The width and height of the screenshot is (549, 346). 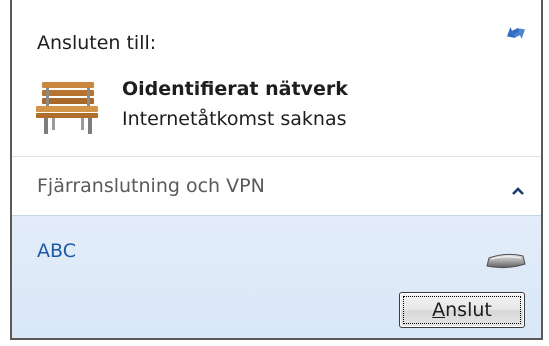 What do you see at coordinates (516, 33) in the screenshot?
I see `refresh-arrows-icon` at bounding box center [516, 33].